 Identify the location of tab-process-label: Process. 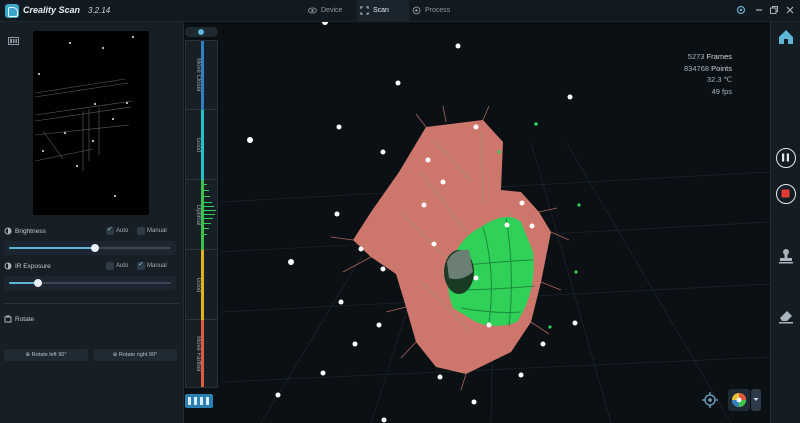
(438, 10).